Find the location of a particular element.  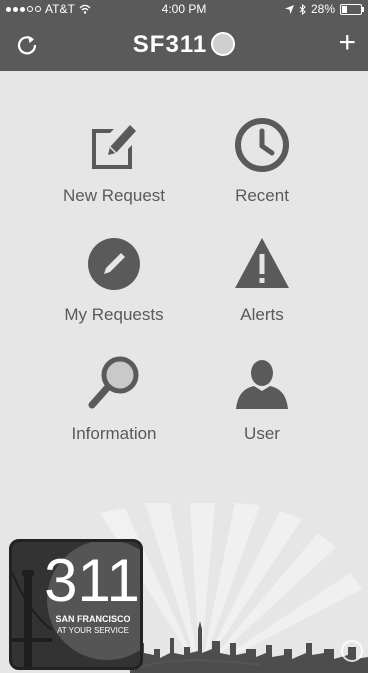

app-title: SF311 is located at coordinates (184, 45).